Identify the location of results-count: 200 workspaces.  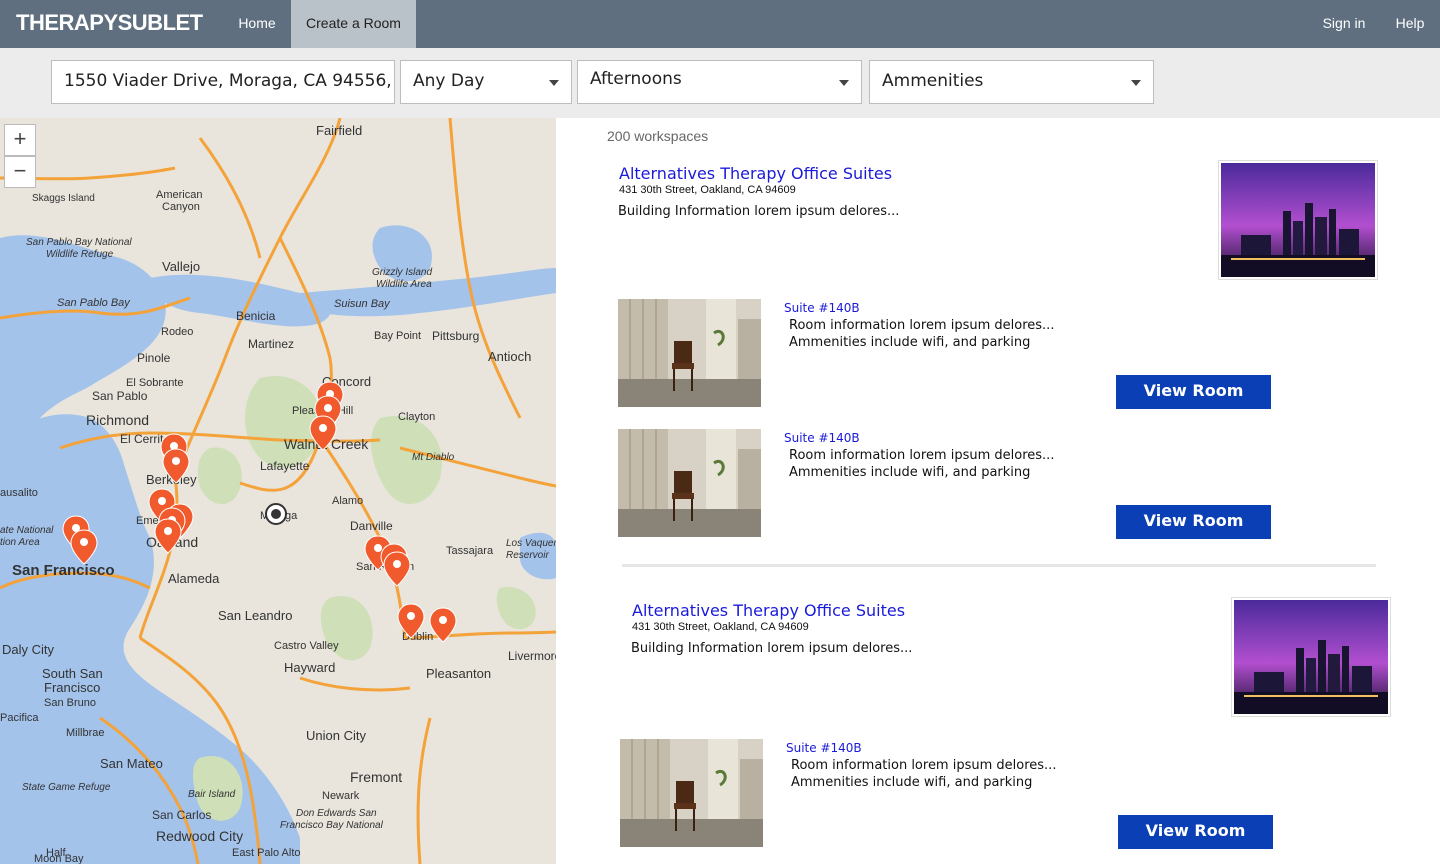
(658, 136).